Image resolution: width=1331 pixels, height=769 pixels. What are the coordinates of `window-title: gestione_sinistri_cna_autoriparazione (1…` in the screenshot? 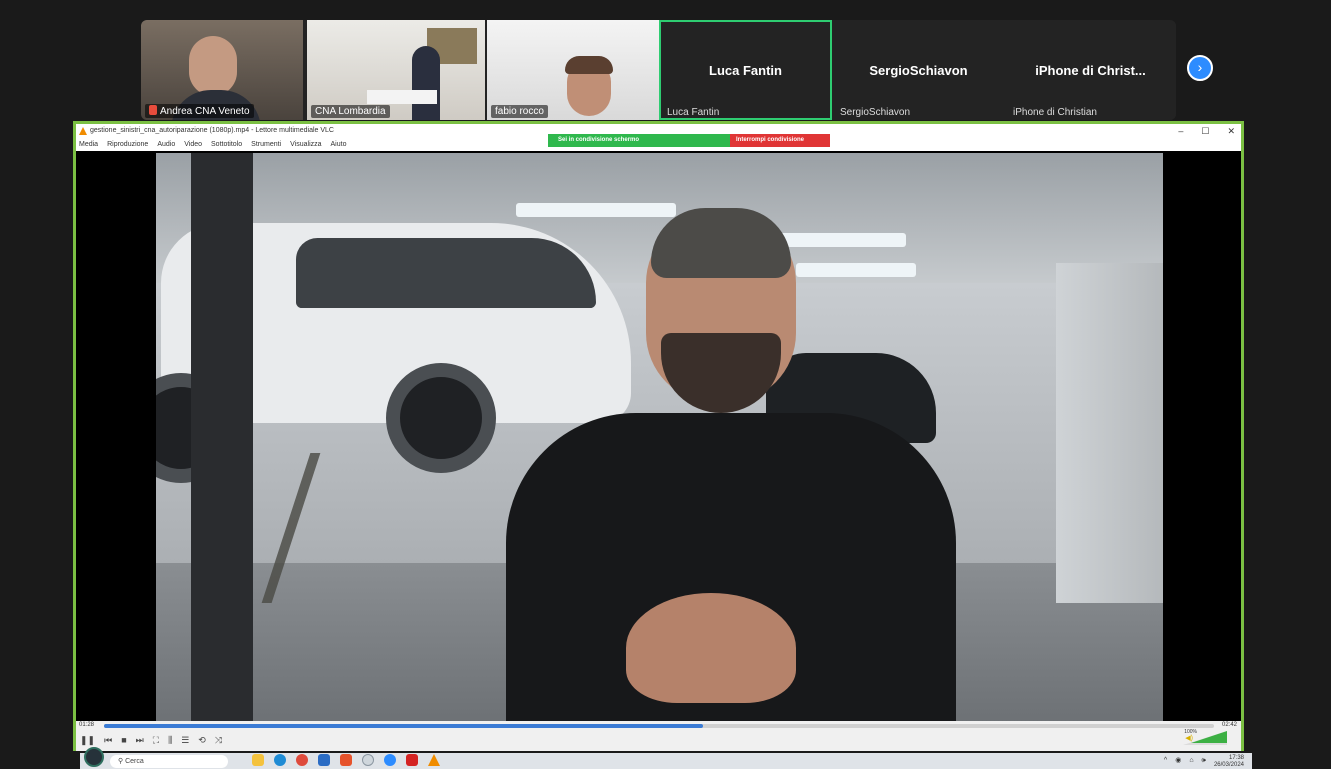 It's located at (212, 130).